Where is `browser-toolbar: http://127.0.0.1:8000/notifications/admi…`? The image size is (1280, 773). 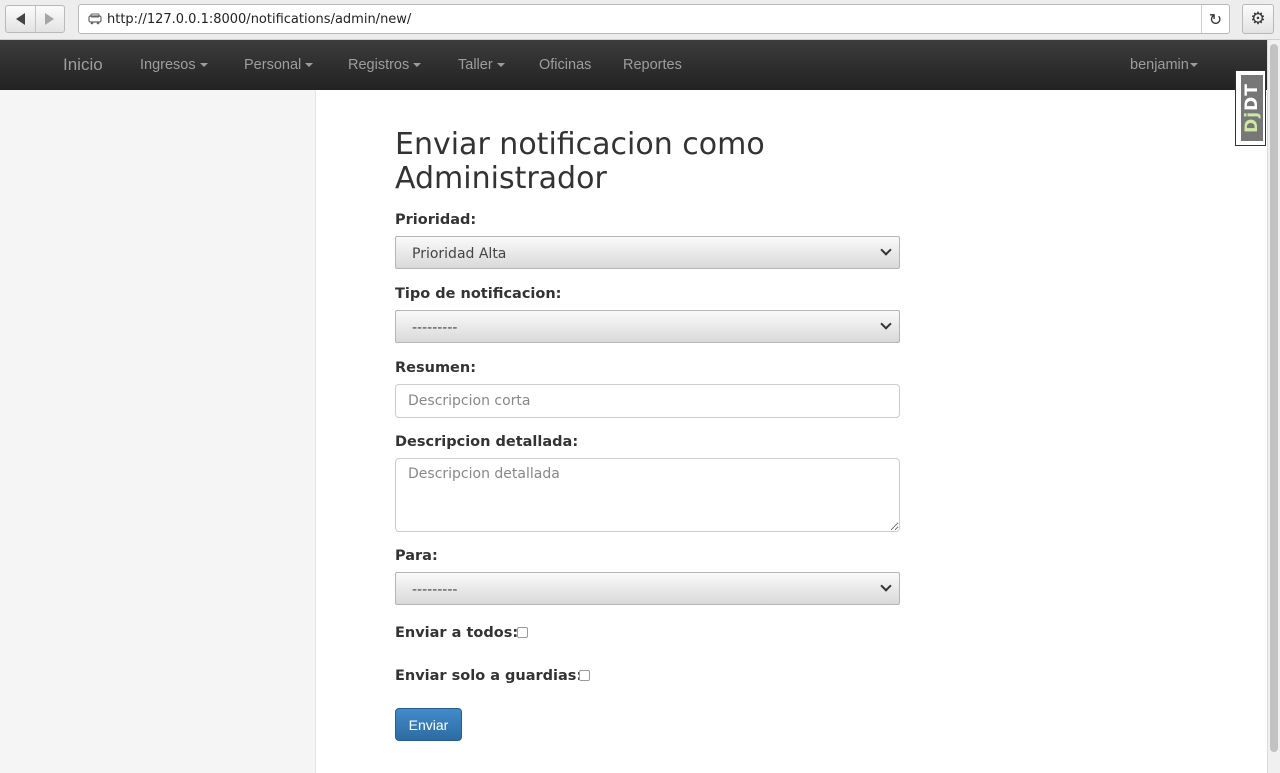
browser-toolbar: http://127.0.0.1:8000/notifications/admi… is located at coordinates (640, 20).